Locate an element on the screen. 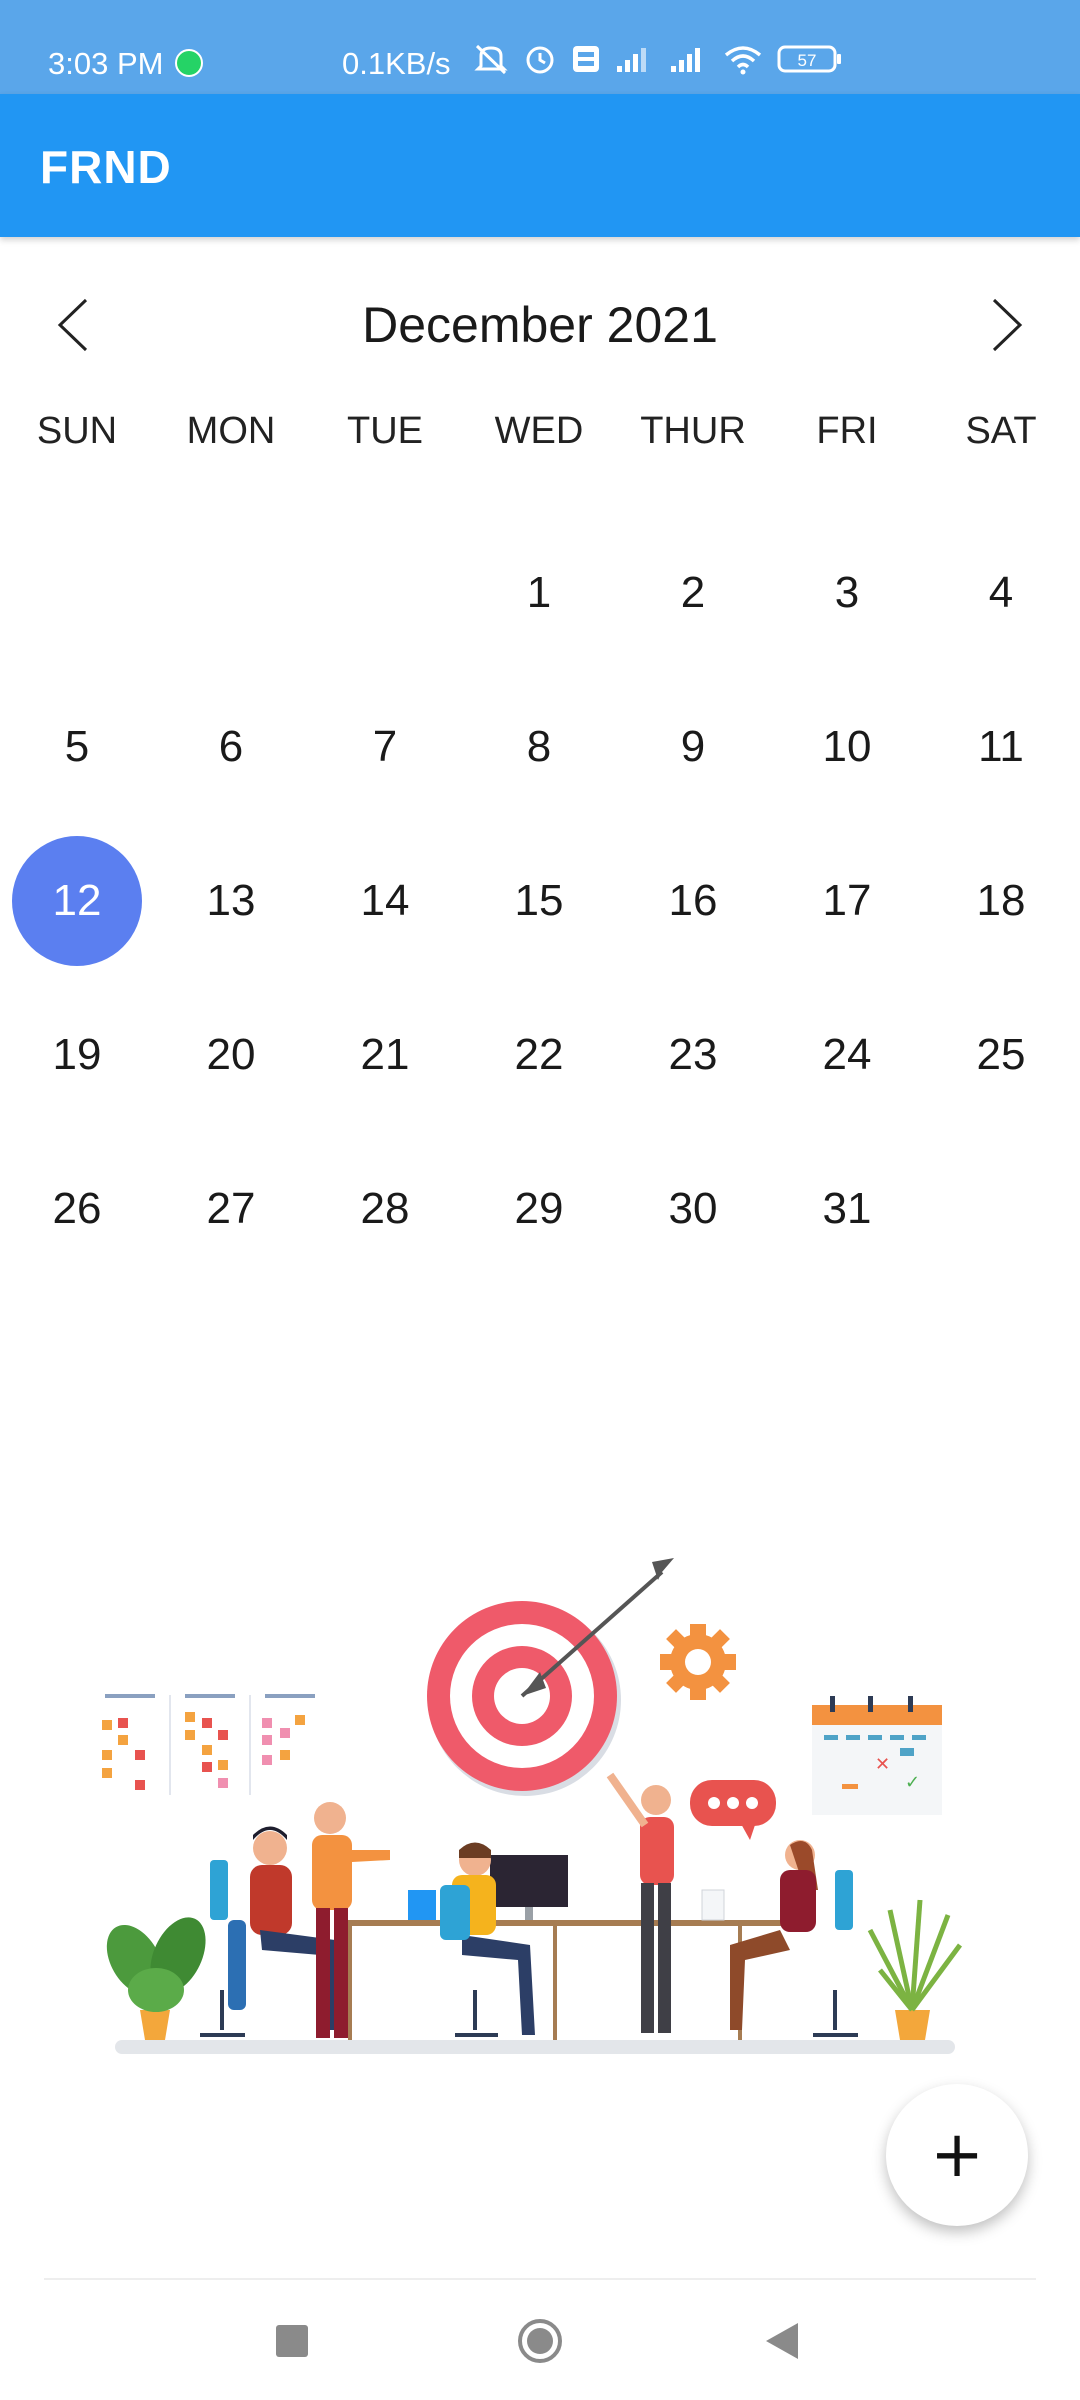  weekday-header-row: SUN MON TUE WED THUR FRI SAT is located at coordinates (540, 440).